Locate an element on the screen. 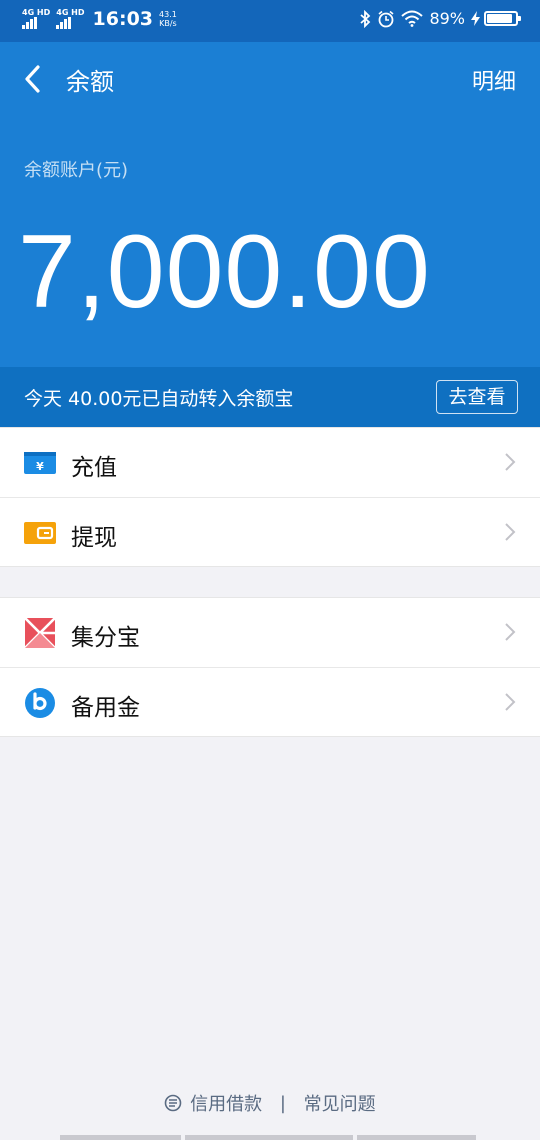 This screenshot has width=540, height=1140. recharge-card-icon: ¥ is located at coordinates (40, 463).